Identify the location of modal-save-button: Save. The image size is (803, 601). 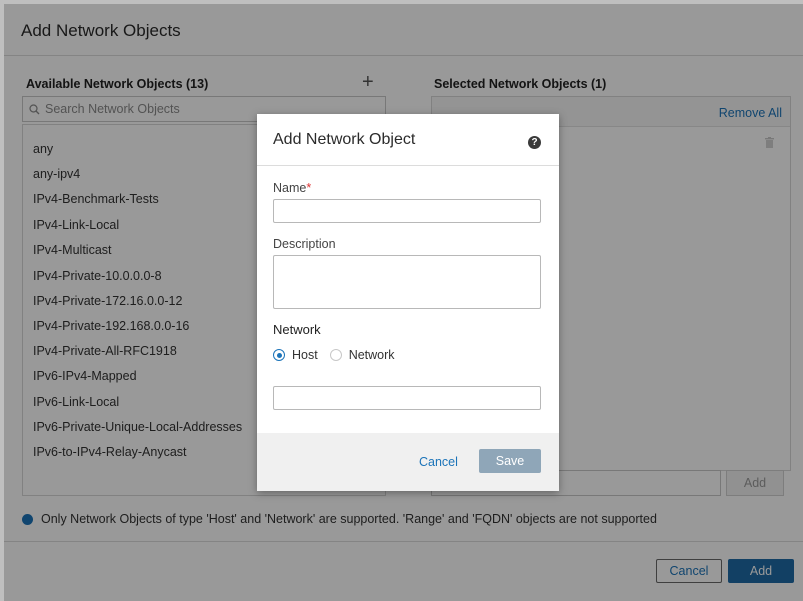
(510, 461).